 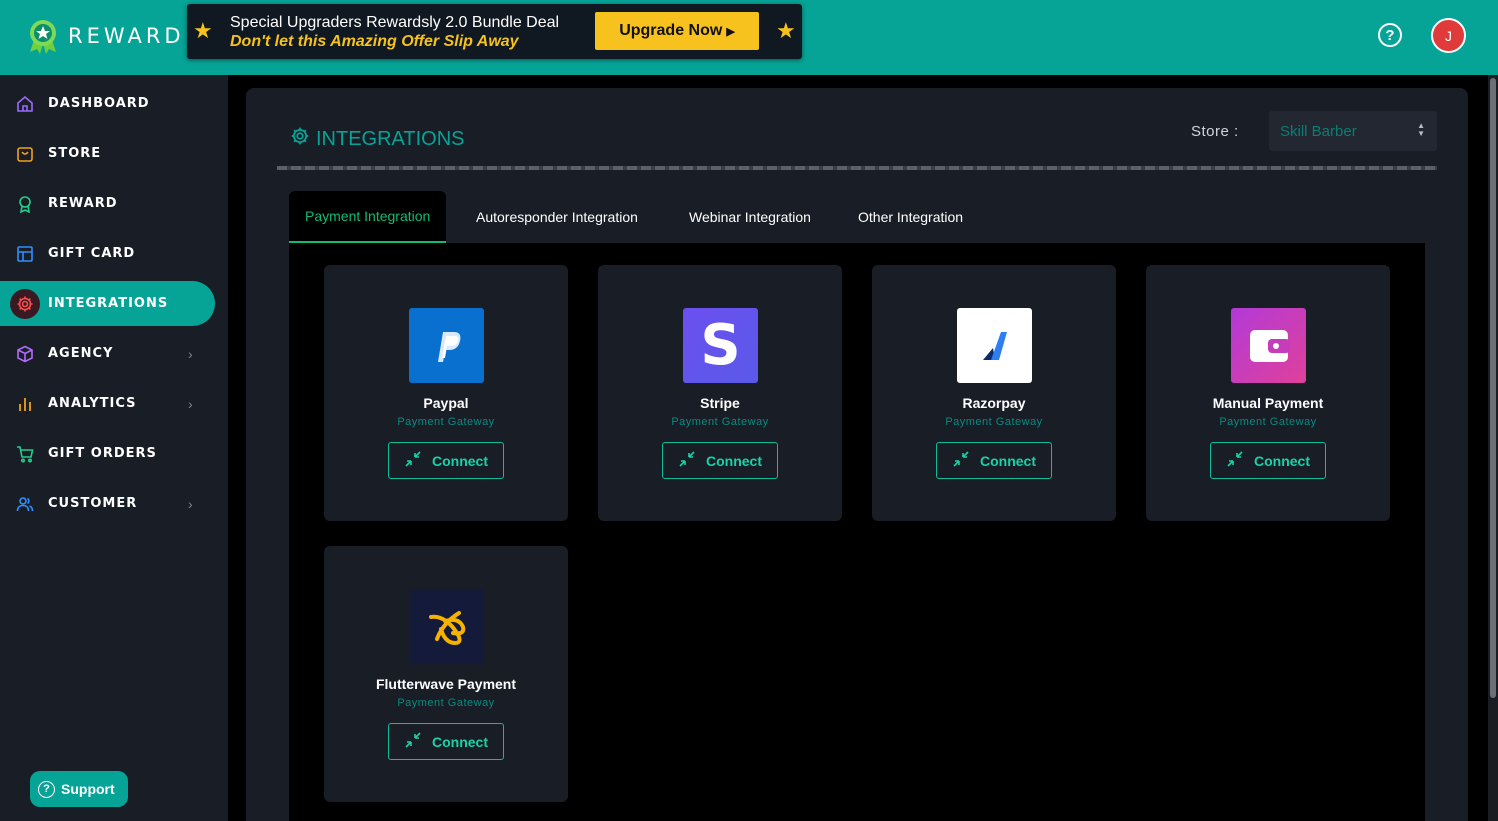 I want to click on flutterwave-logo-icon, so click(x=446, y=626).